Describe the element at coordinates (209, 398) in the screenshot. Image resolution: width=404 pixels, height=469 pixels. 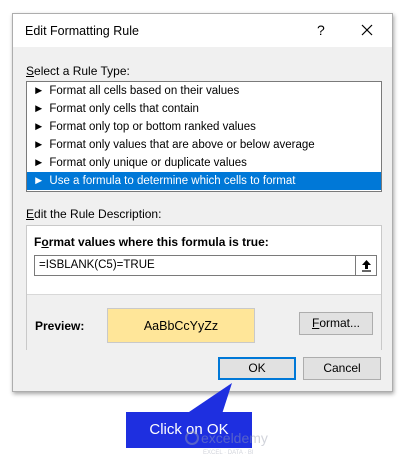
I see `callout-pointer` at that location.